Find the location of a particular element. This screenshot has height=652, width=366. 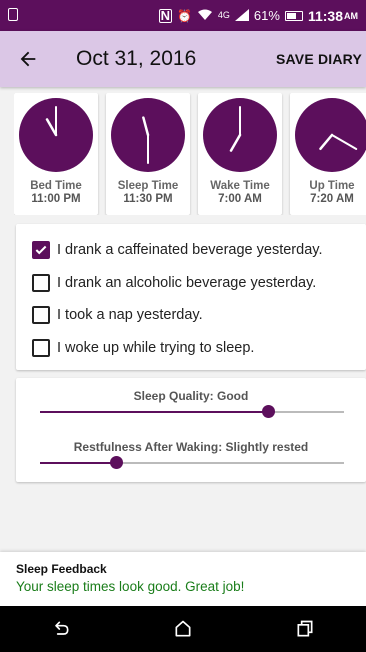

clock-time: 11:38 is located at coordinates (325, 15).